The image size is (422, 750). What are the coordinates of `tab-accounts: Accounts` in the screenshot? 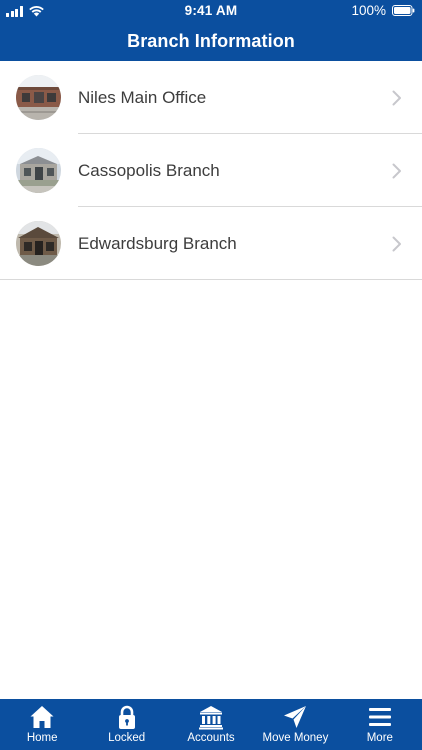 It's located at (211, 724).